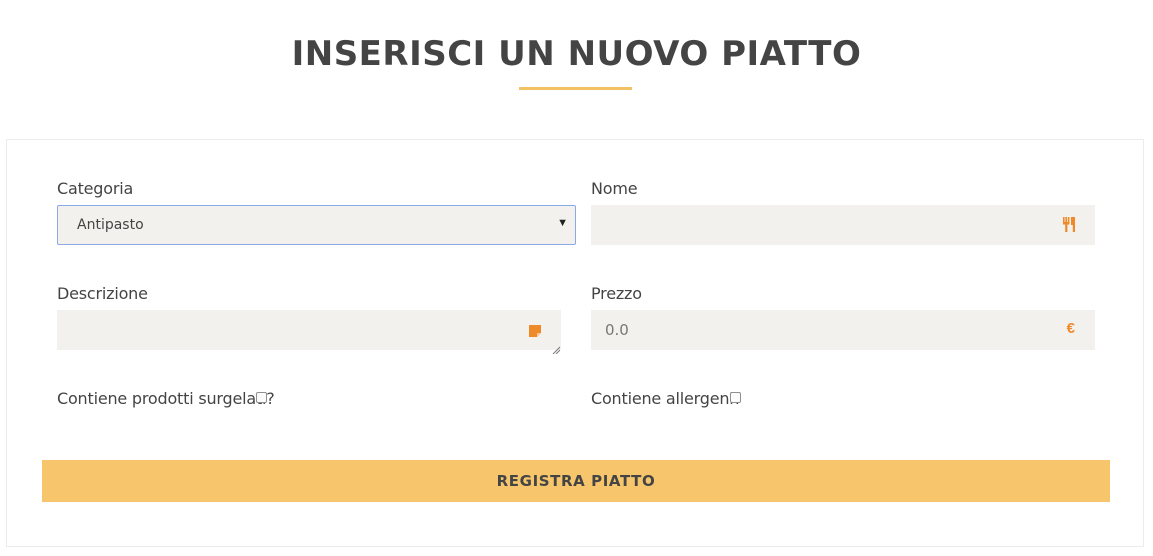 The height and width of the screenshot is (556, 1153). Describe the element at coordinates (614, 188) in the screenshot. I see `nome-label: Nome` at that location.